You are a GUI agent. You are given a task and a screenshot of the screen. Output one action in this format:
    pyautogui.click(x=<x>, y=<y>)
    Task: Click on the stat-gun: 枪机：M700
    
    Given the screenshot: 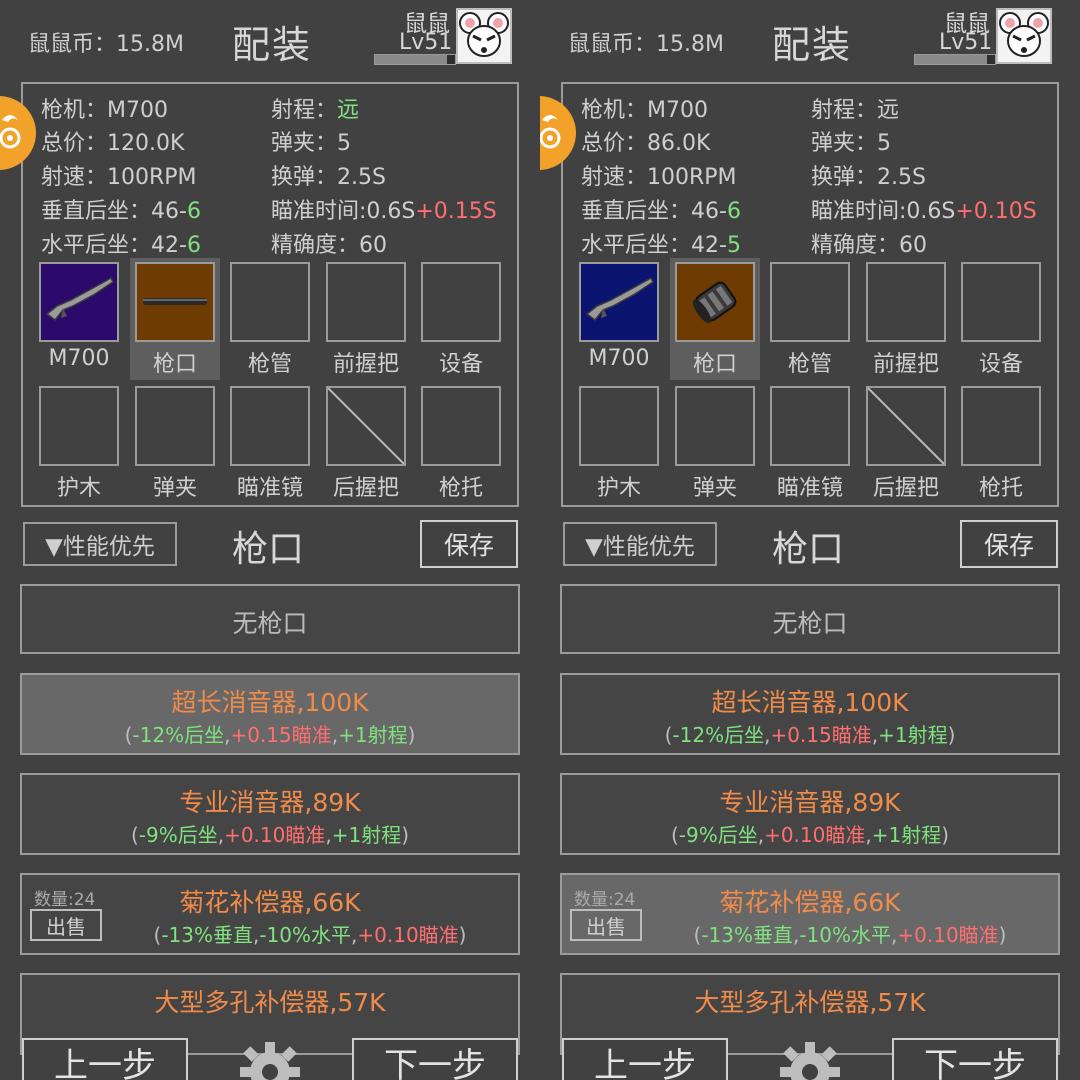 What is the action you would take?
    pyautogui.click(x=104, y=110)
    